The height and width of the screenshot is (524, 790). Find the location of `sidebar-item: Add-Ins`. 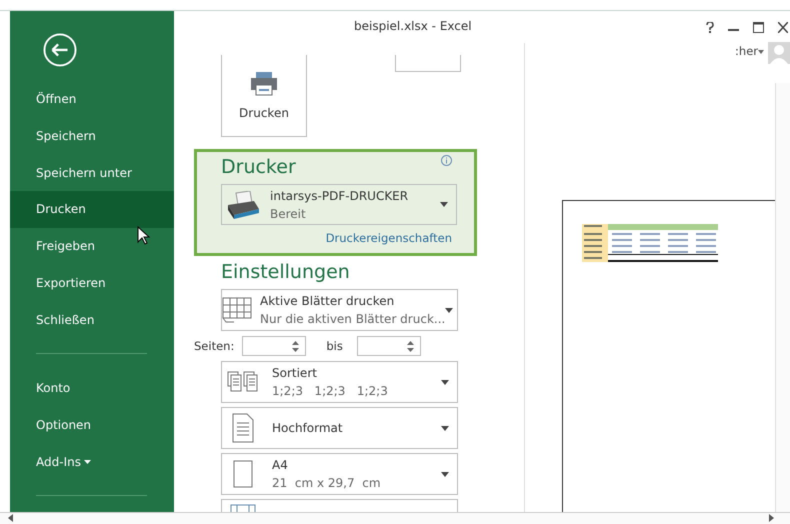

sidebar-item: Add-Ins is located at coordinates (92, 461).